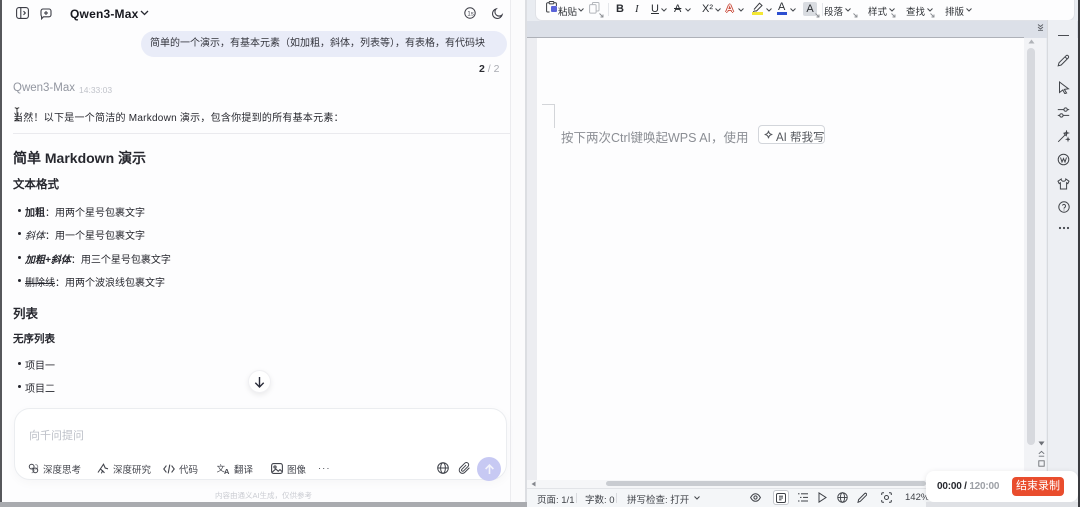 Image resolution: width=1080 pixels, height=507 pixels. What do you see at coordinates (470, 14) in the screenshot?
I see `svg-text: 1s` at bounding box center [470, 14].